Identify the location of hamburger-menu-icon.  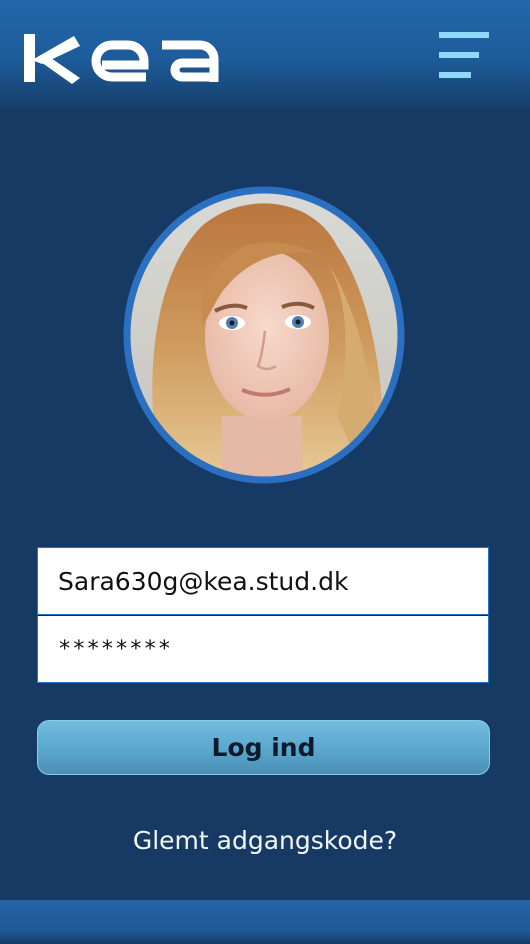
(464, 56).